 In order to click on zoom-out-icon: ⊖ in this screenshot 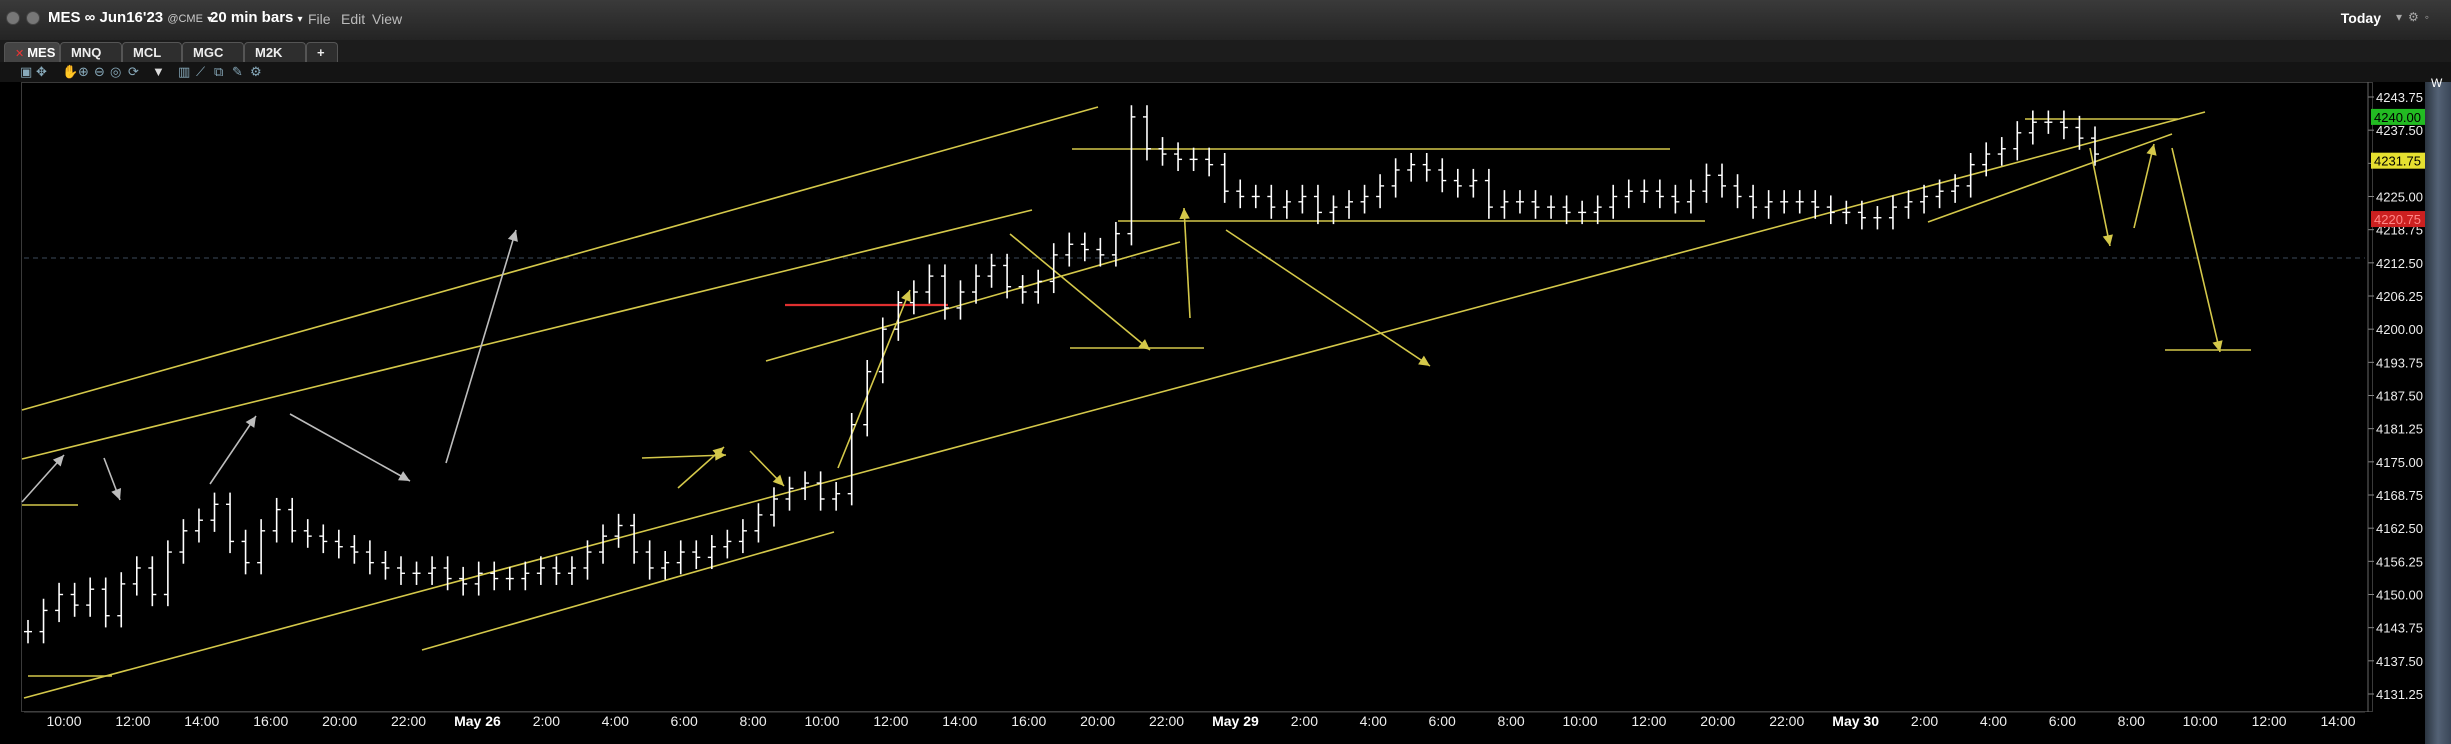, I will do `click(99, 72)`.